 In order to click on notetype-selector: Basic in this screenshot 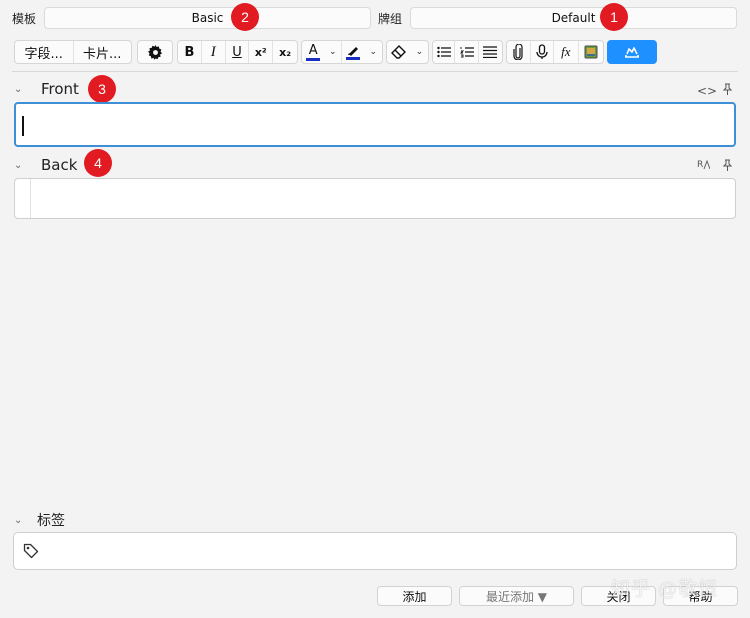, I will do `click(207, 18)`.